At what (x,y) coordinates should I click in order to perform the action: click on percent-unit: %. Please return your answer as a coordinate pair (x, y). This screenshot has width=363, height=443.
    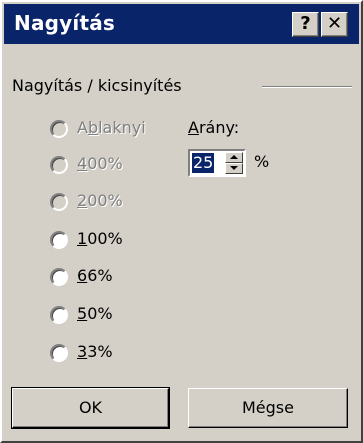
    Looking at the image, I should click on (262, 161).